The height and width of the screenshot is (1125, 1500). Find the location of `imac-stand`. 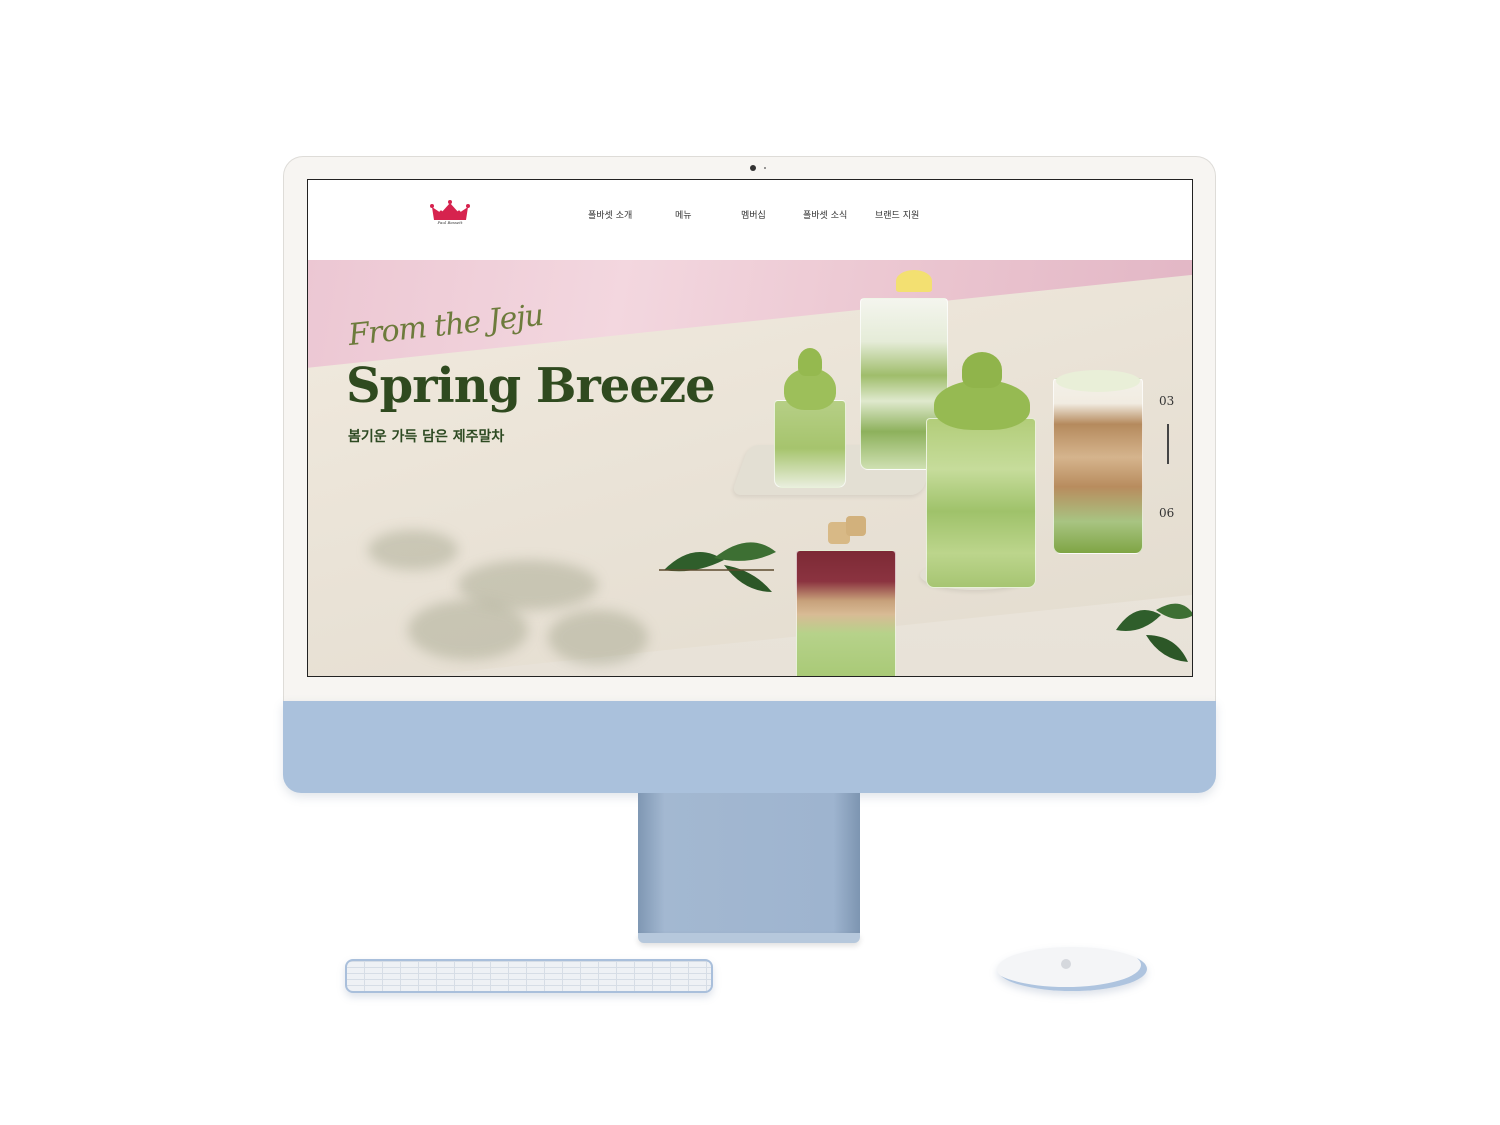

imac-stand is located at coordinates (749, 863).